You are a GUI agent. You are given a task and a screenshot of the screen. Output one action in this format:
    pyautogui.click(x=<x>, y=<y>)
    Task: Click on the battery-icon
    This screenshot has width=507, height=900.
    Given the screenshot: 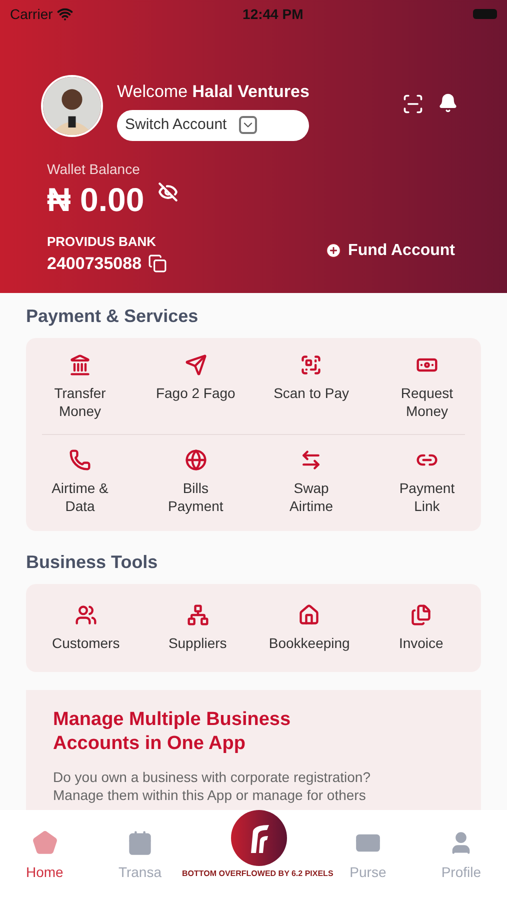 What is the action you would take?
    pyautogui.click(x=484, y=14)
    